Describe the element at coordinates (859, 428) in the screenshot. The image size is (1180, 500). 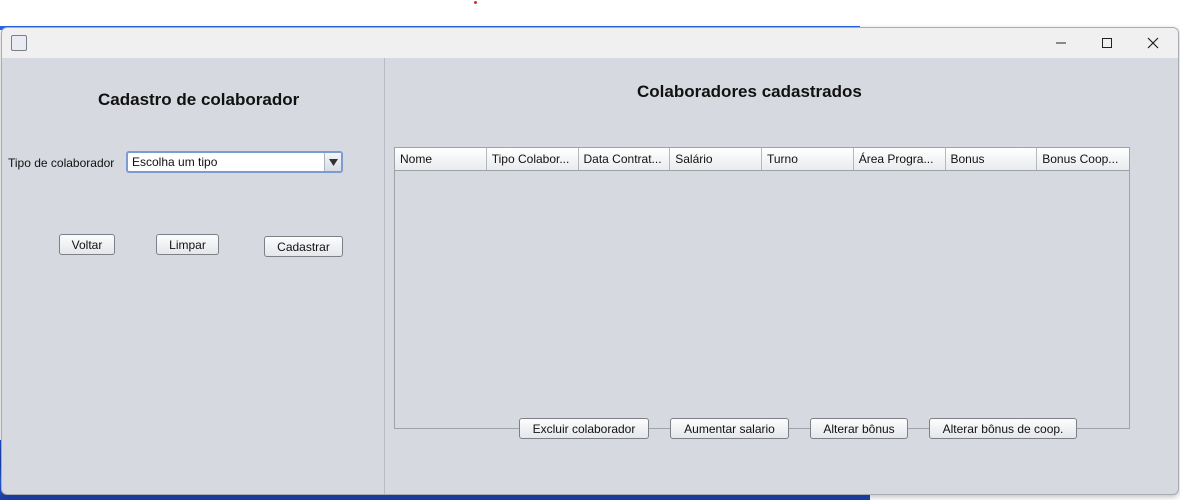
I see `alterar-bonus-button: Alterar bônus` at that location.